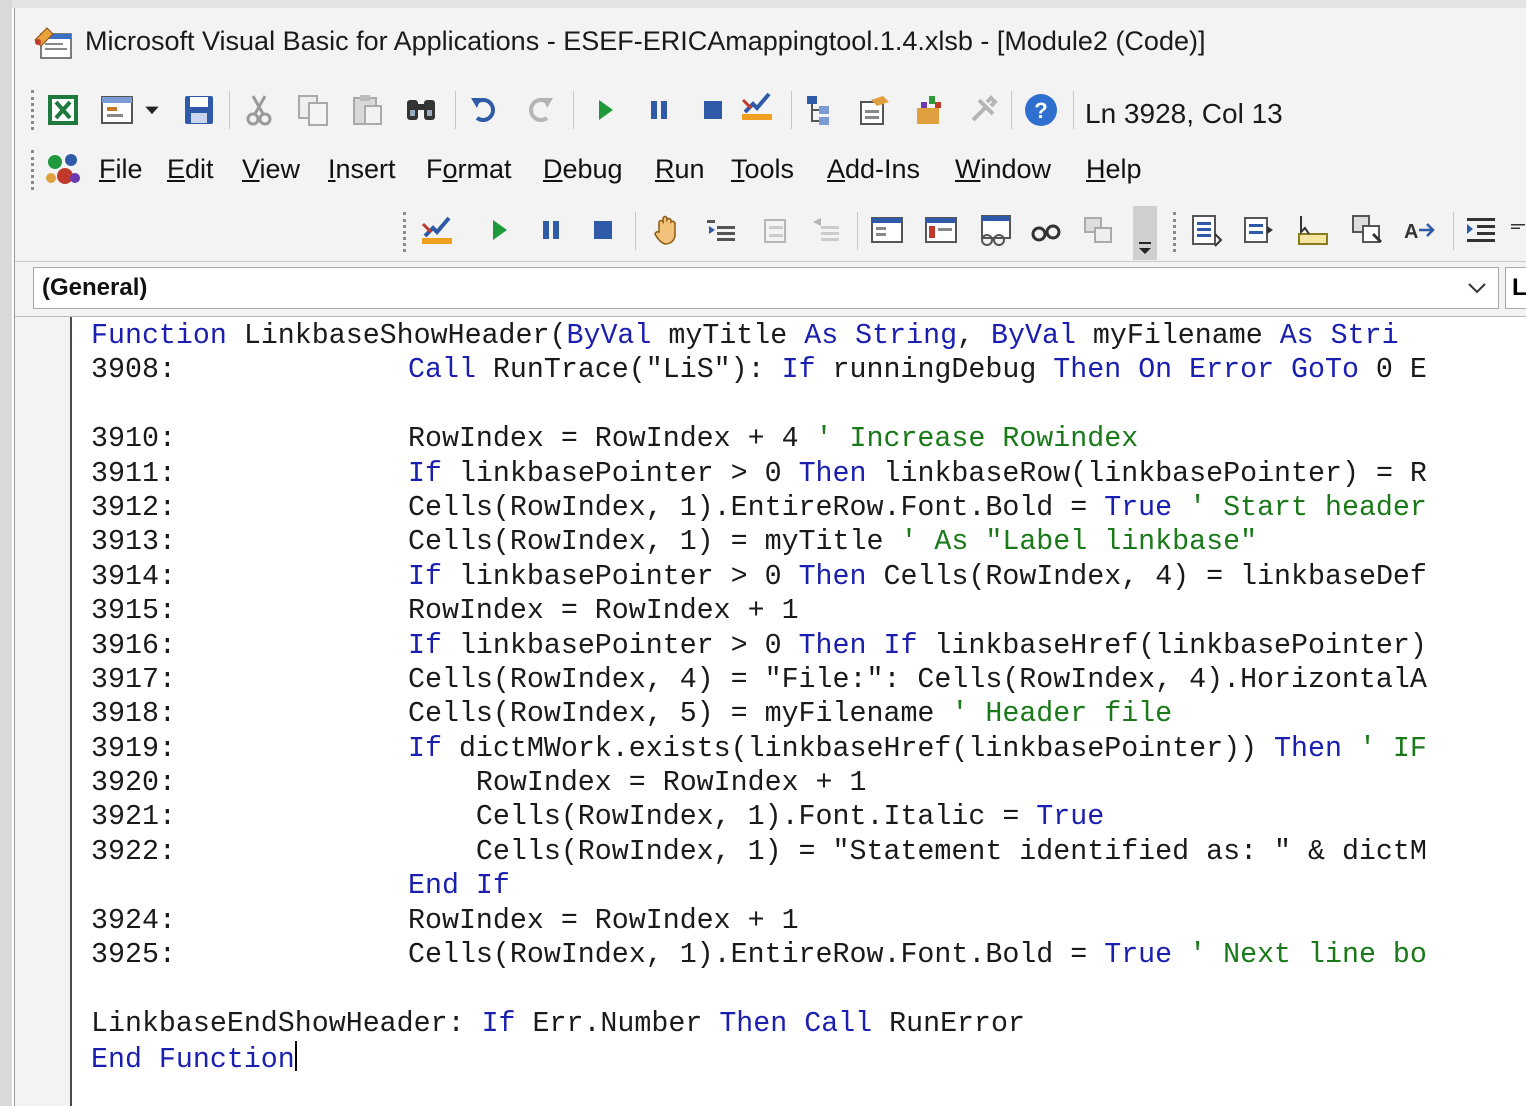  Describe the element at coordinates (133, 611) in the screenshot. I see `line-number-label: 3915:` at that location.